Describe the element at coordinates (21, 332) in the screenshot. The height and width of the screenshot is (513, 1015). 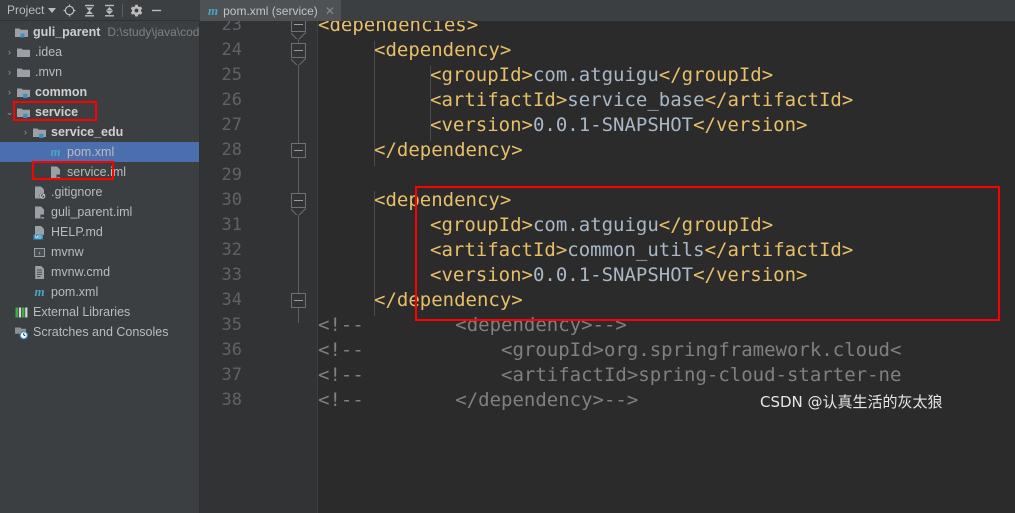
I see `scratches-icon` at that location.